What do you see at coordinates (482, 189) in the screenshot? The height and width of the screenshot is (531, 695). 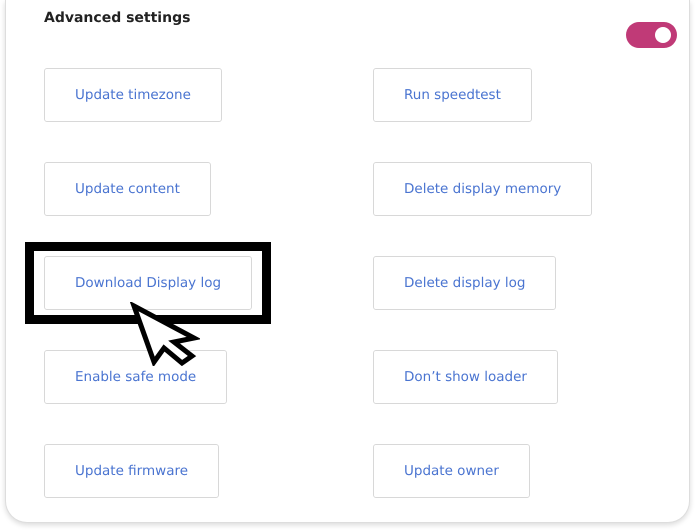 I see `action-button: Delete display memory` at bounding box center [482, 189].